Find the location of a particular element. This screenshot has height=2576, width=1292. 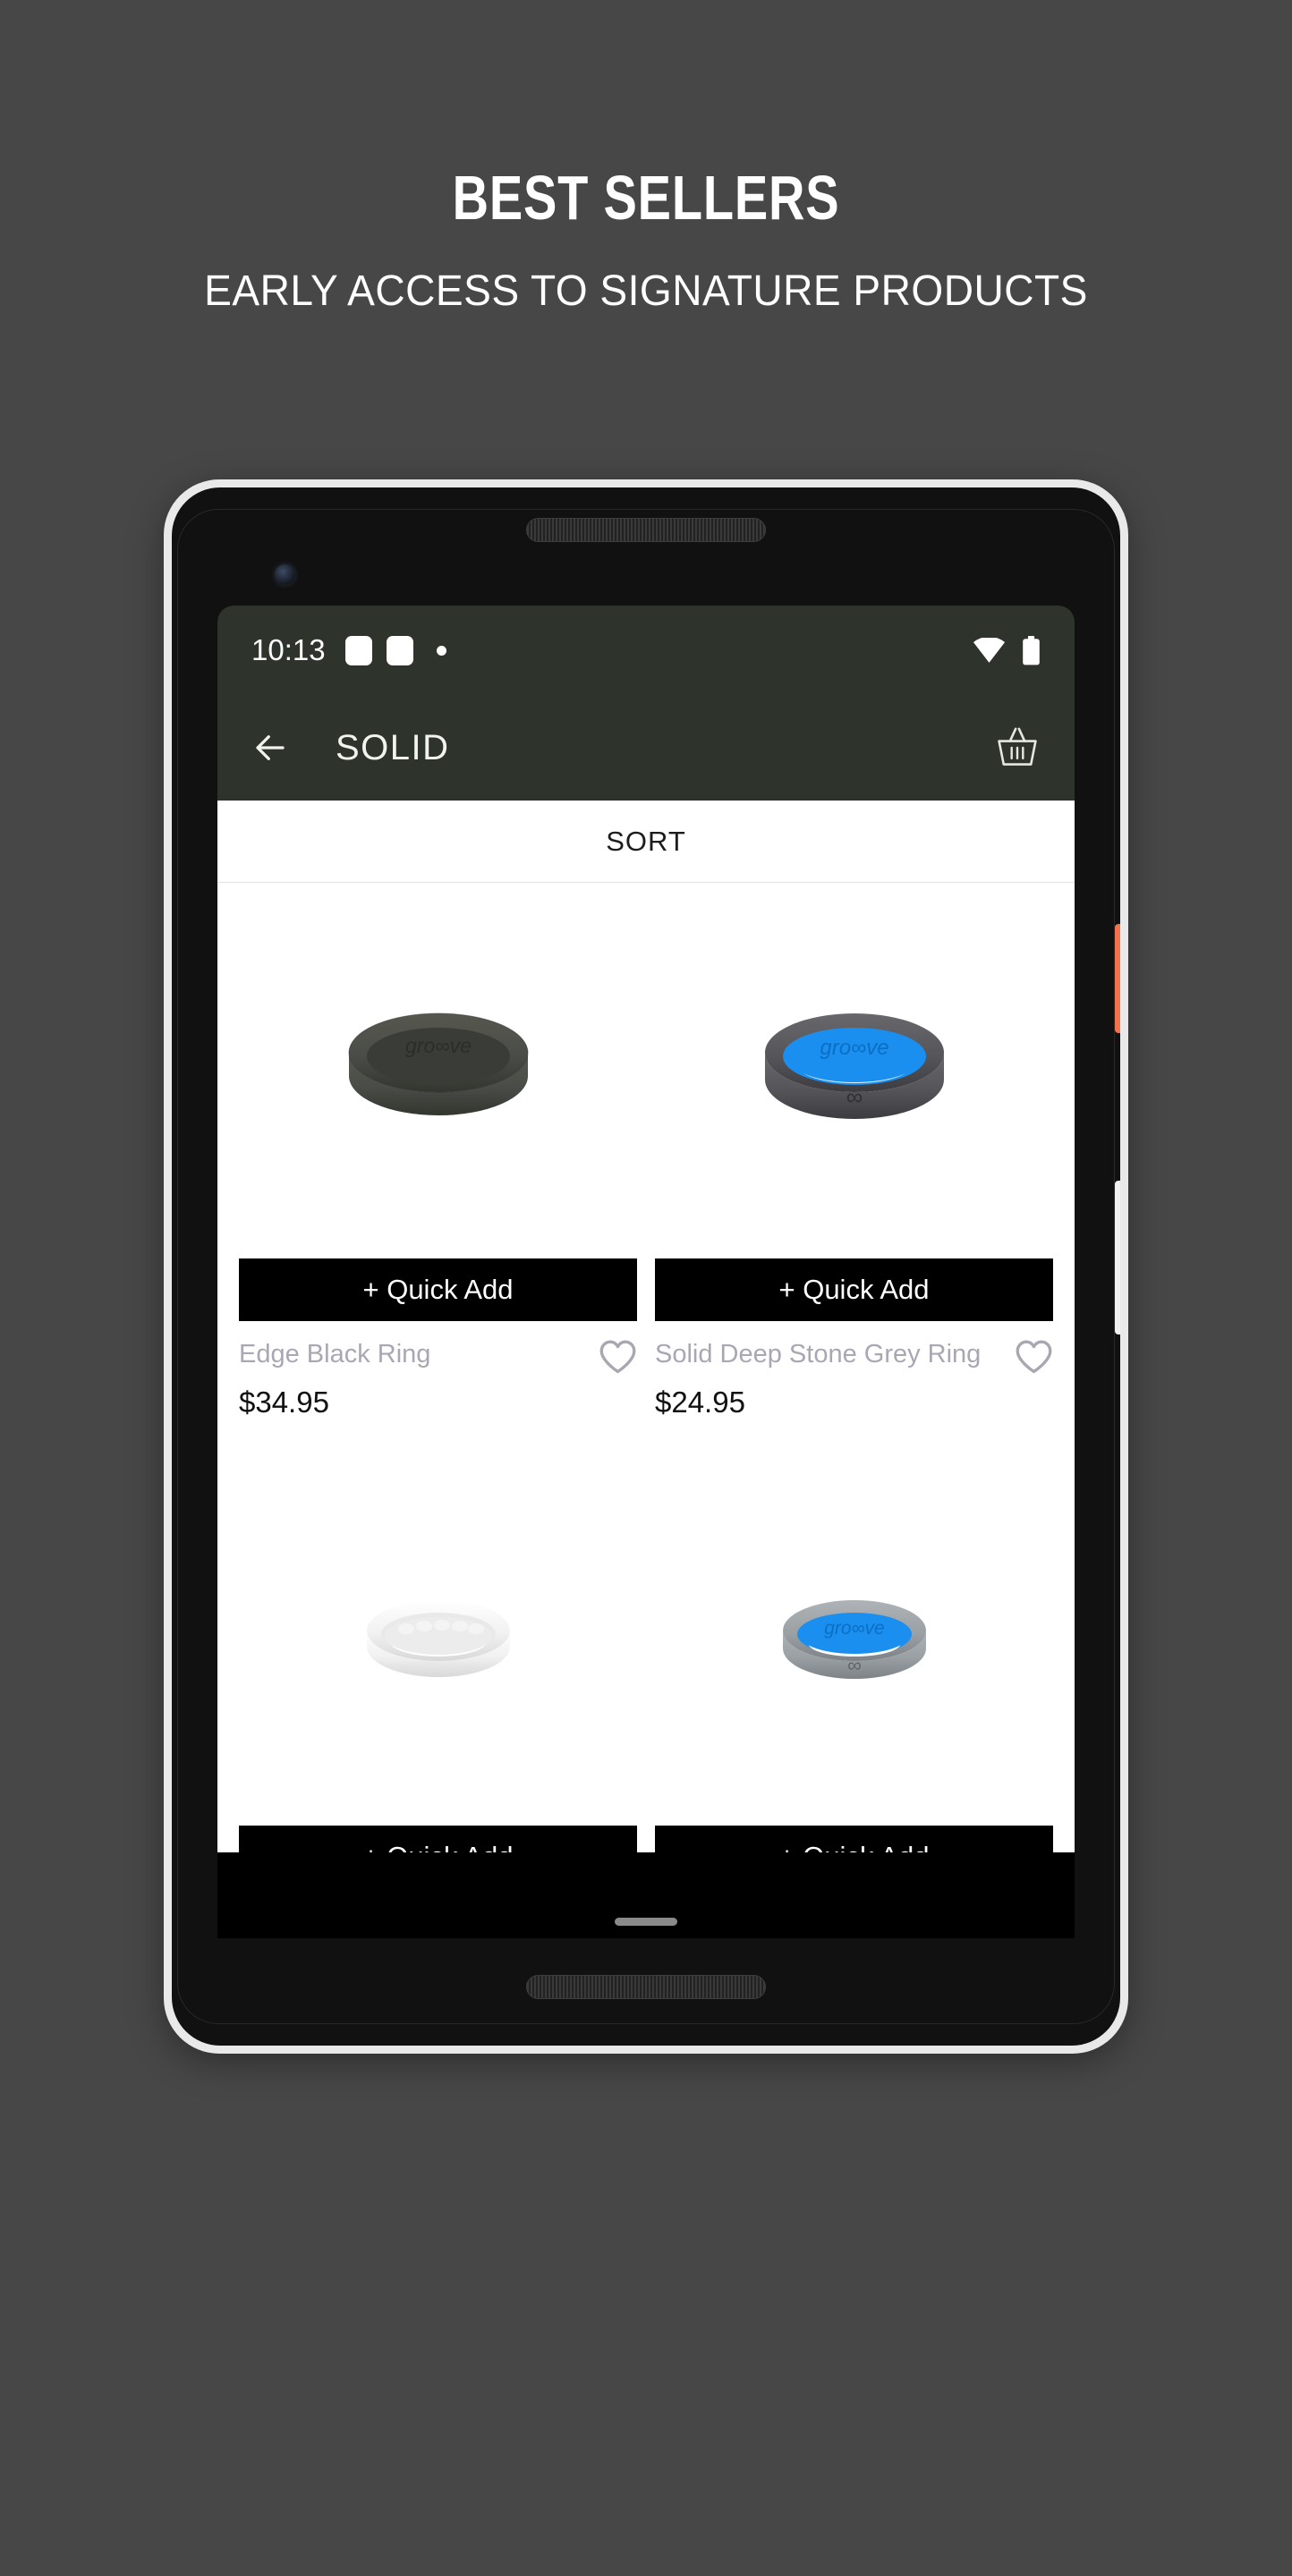

product-price: $24.95 is located at coordinates (700, 1402).